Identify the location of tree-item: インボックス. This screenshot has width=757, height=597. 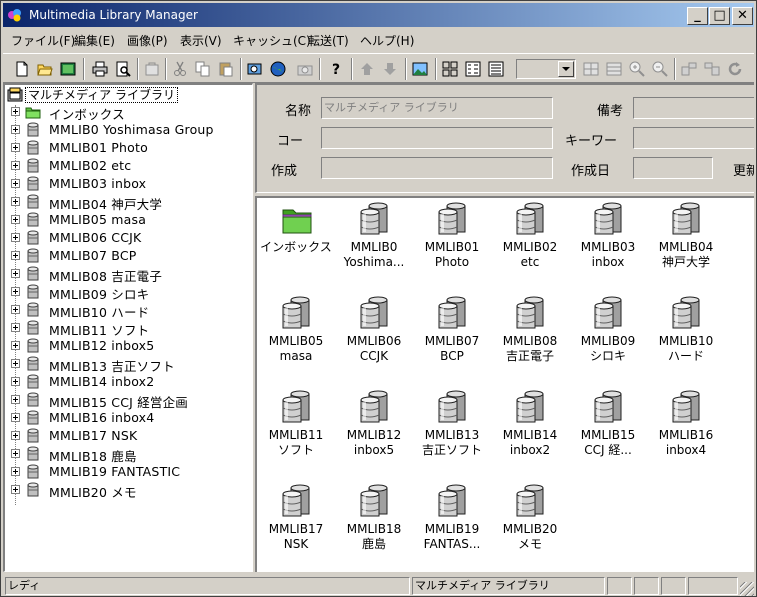
(131, 112).